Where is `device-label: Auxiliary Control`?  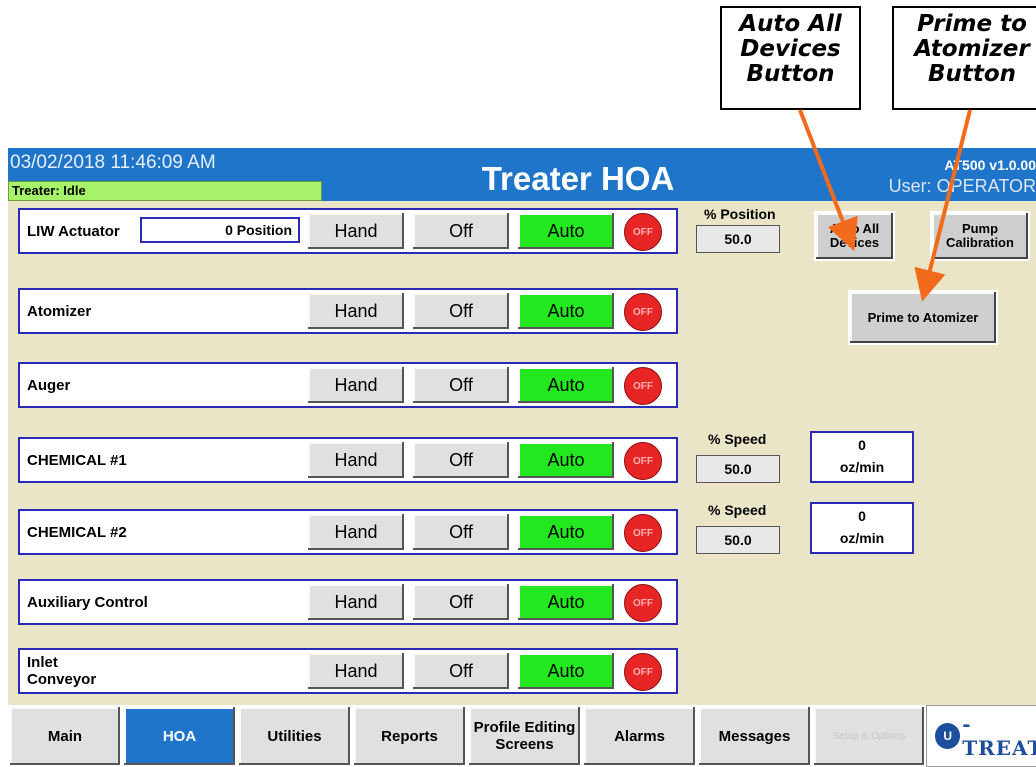 device-label: Auxiliary Control is located at coordinates (87, 602).